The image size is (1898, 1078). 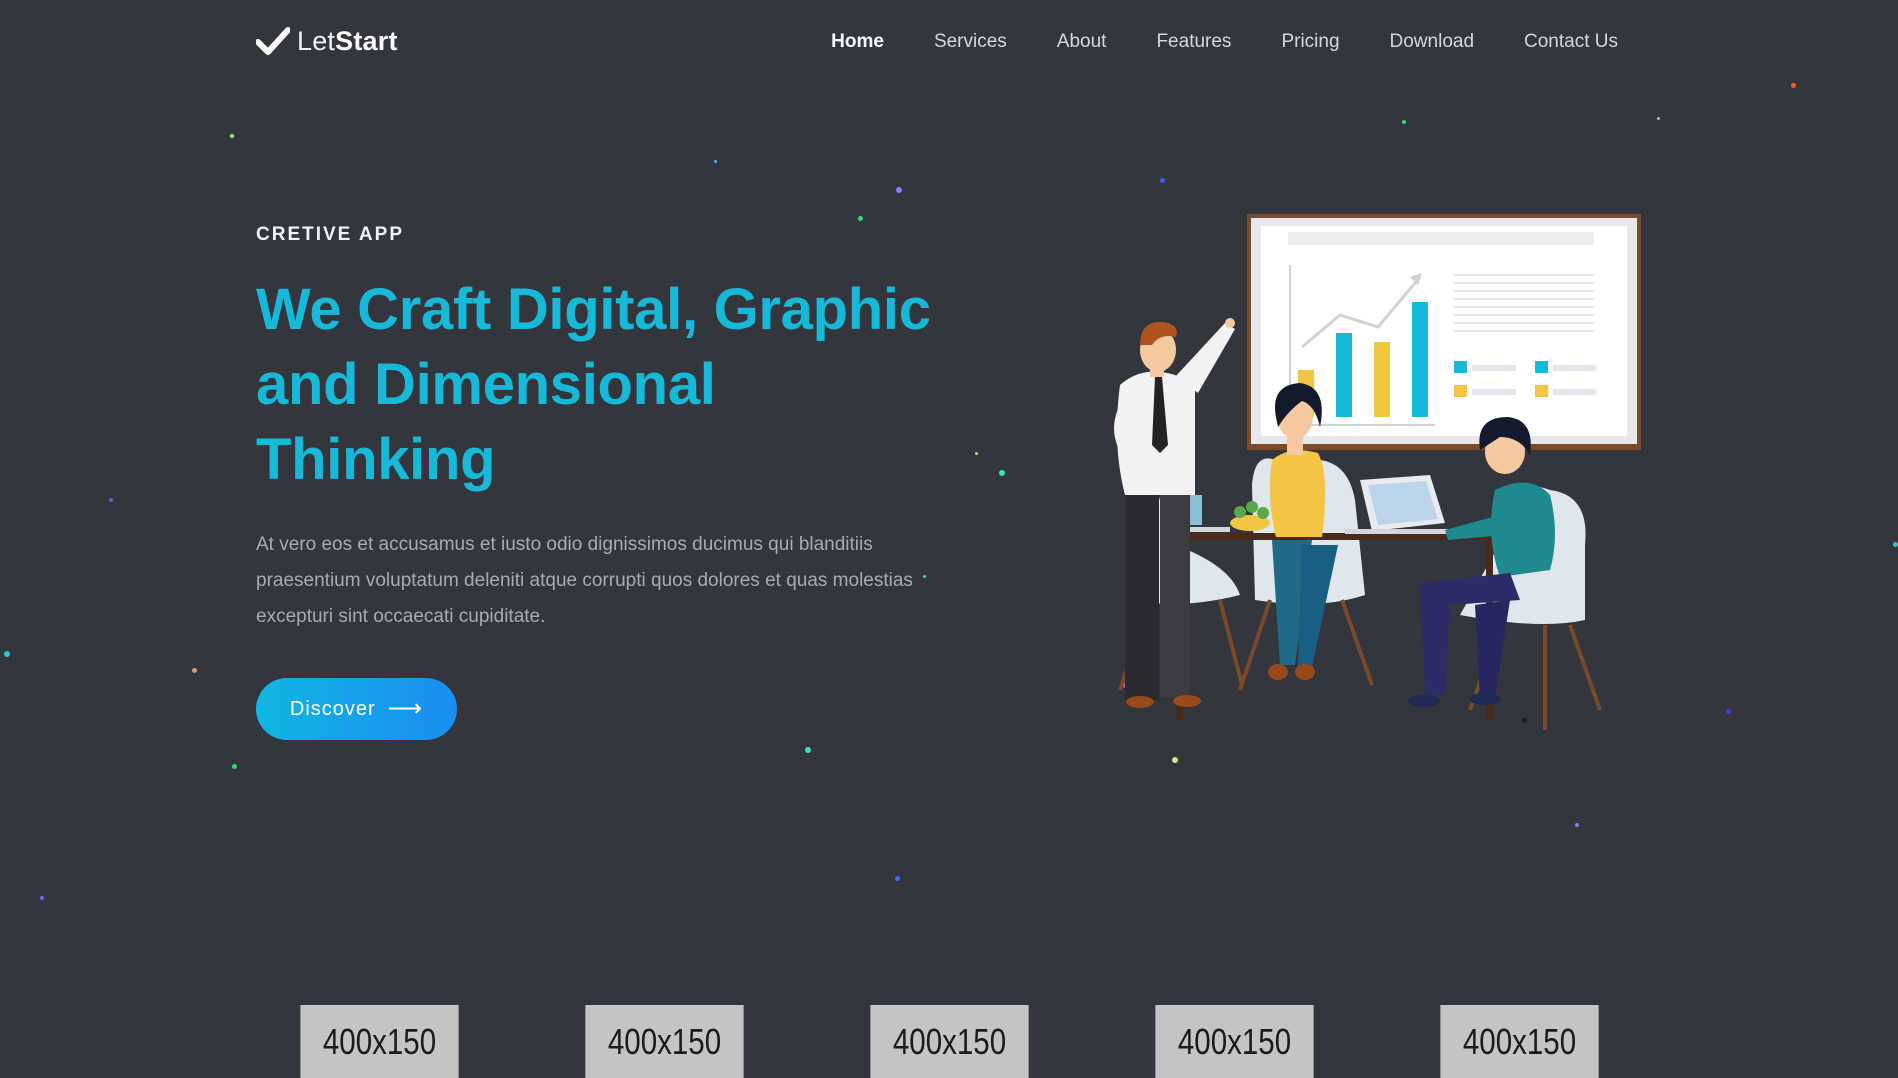 What do you see at coordinates (1310, 42) in the screenshot?
I see `nav-pricing: Pricing` at bounding box center [1310, 42].